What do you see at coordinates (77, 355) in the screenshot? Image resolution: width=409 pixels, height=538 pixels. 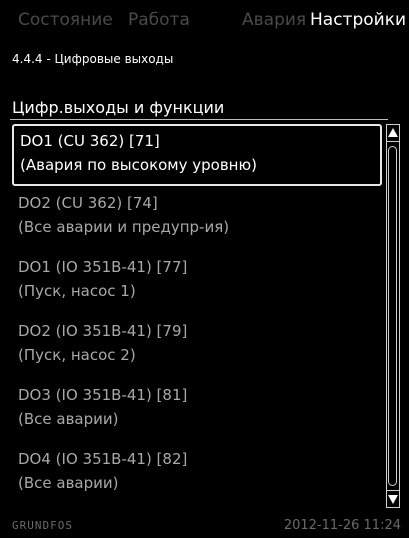 I see `list-item-function: (Пуск, насос 2)` at bounding box center [77, 355].